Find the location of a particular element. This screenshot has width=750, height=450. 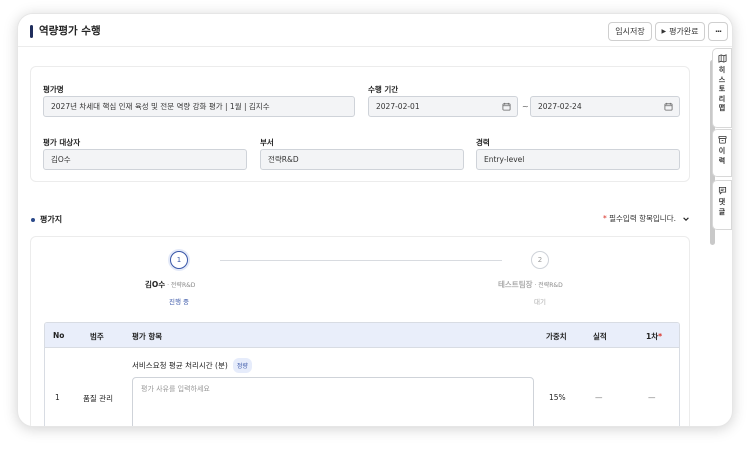

step-2-name: 테스트팀장 · 전략R&D is located at coordinates (530, 284).